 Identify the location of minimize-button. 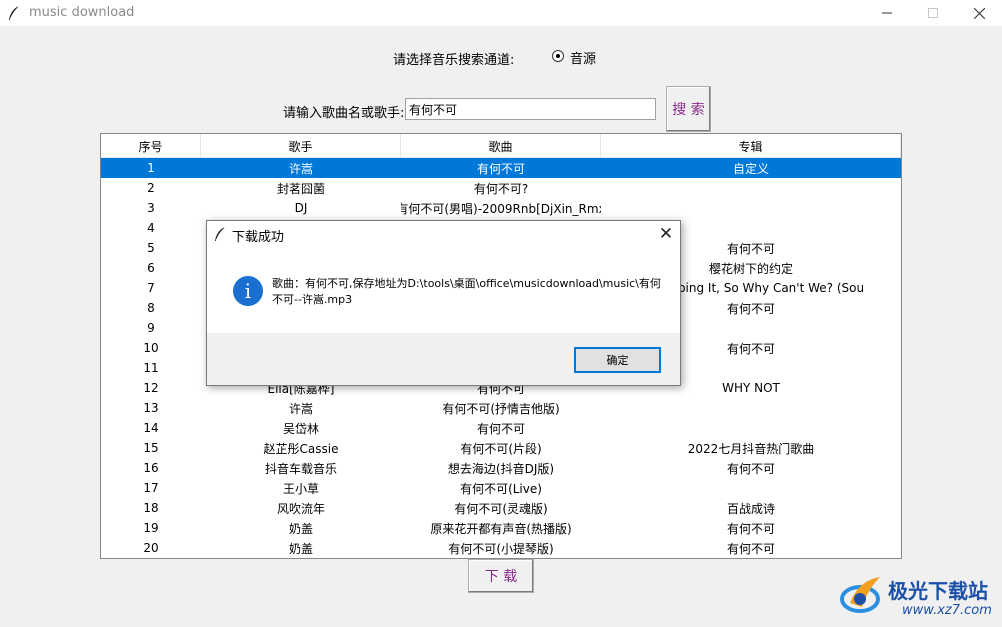
(887, 13).